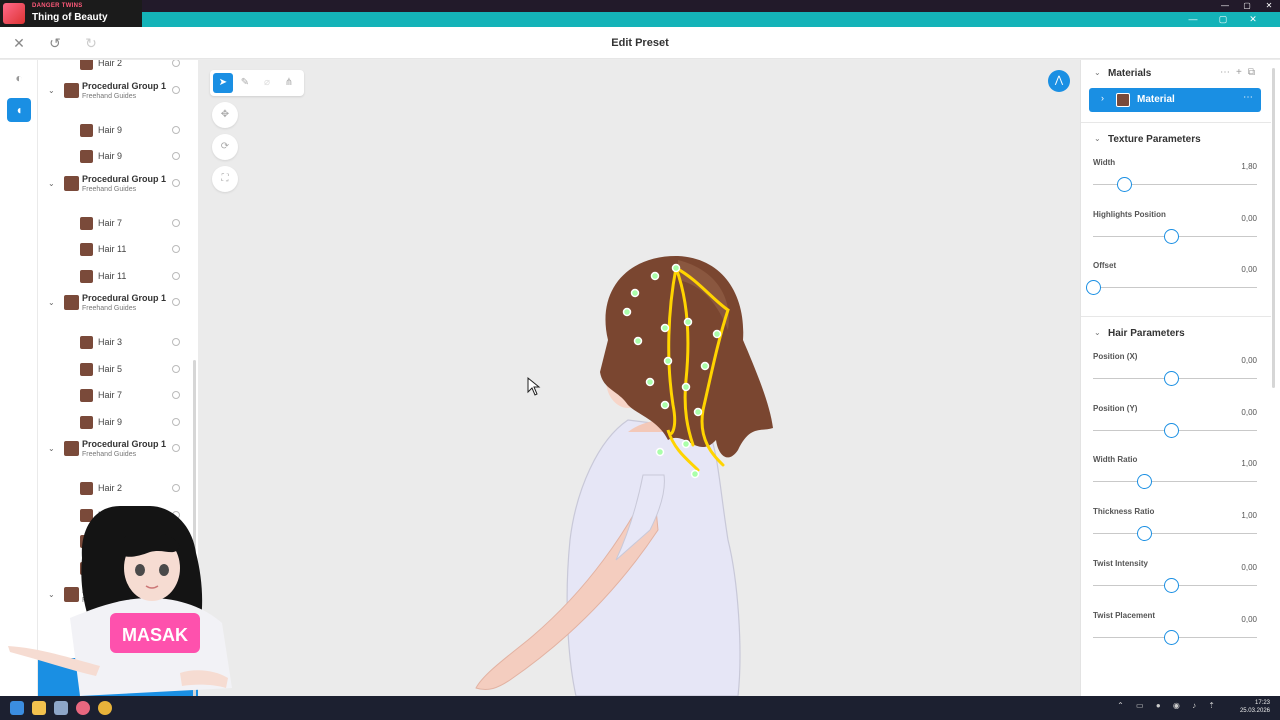 This screenshot has height=720, width=1280. What do you see at coordinates (267, 83) in the screenshot?
I see `erase-tool-button: ⌀` at bounding box center [267, 83].